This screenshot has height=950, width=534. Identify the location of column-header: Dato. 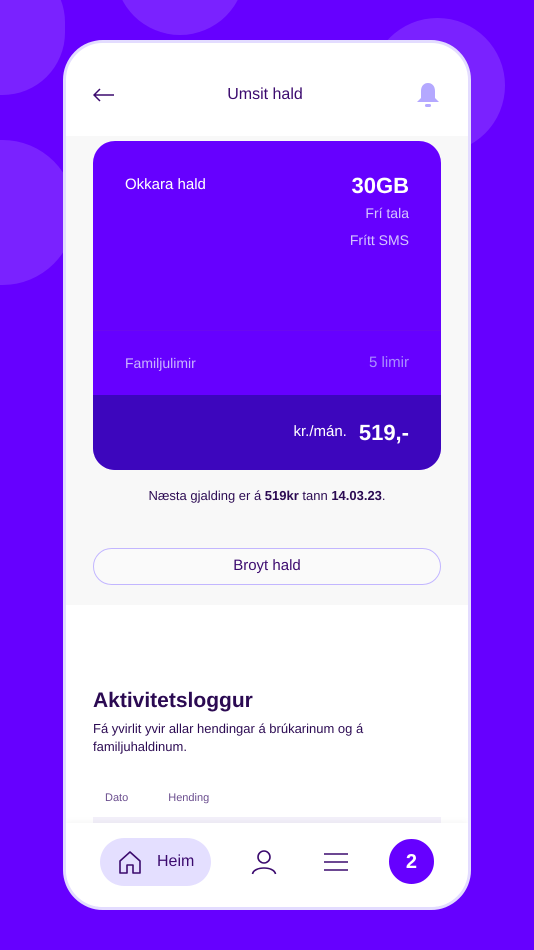
(116, 798).